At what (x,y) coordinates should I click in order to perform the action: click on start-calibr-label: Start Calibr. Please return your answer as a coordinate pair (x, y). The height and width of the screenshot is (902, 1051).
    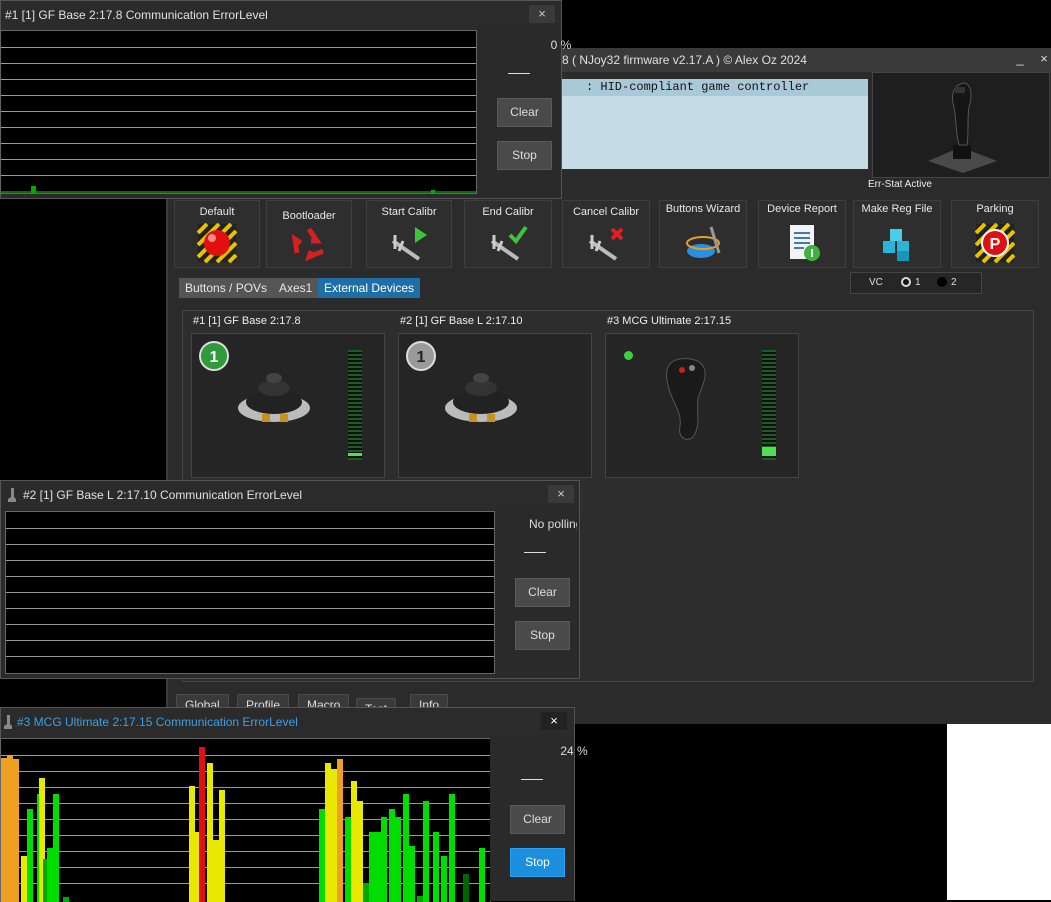
    Looking at the image, I should click on (409, 212).